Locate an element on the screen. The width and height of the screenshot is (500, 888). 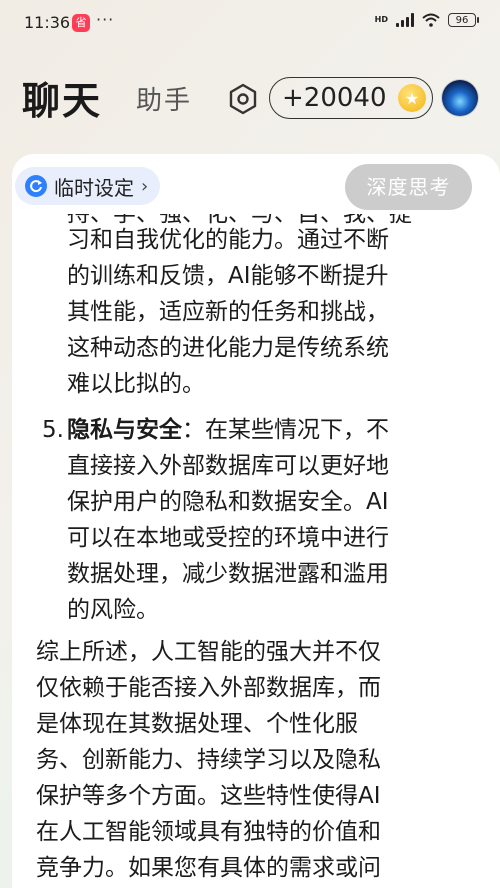
status-indicators: HD 96 is located at coordinates (426, 20).